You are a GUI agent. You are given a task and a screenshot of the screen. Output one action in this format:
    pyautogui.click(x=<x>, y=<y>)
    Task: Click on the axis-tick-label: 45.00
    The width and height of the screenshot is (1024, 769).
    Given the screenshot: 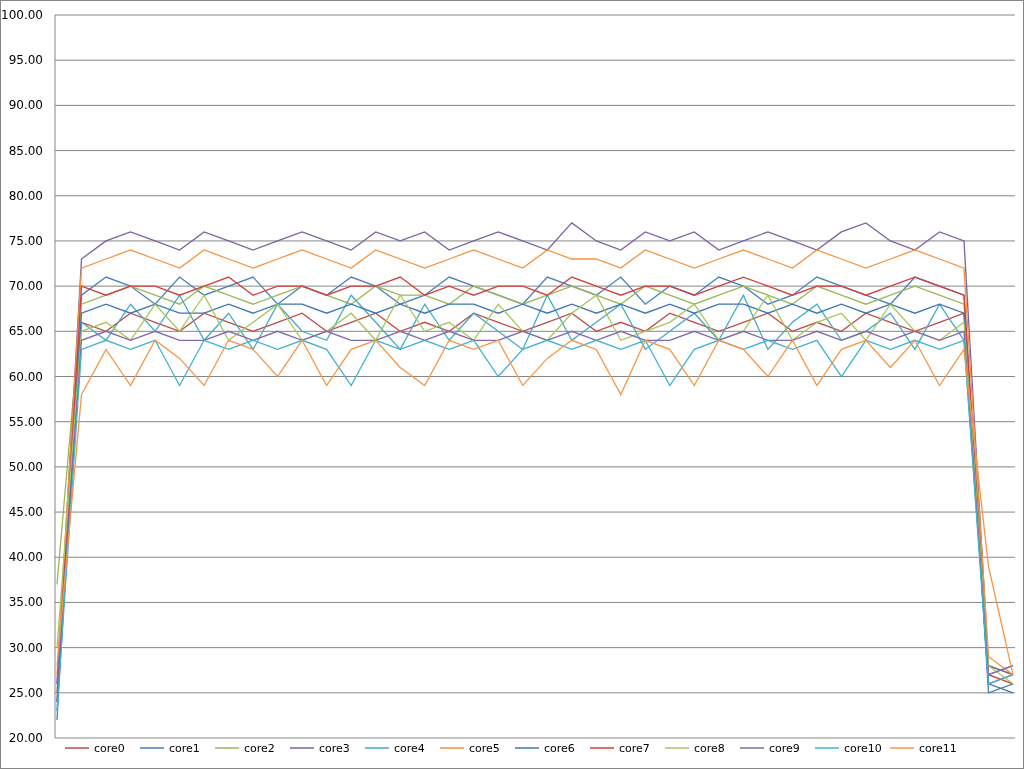 What is the action you would take?
    pyautogui.click(x=25, y=512)
    